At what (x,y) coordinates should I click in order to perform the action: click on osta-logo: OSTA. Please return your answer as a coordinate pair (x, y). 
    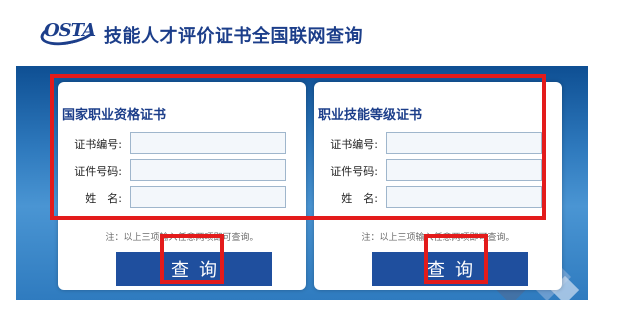
    Looking at the image, I should click on (70, 32).